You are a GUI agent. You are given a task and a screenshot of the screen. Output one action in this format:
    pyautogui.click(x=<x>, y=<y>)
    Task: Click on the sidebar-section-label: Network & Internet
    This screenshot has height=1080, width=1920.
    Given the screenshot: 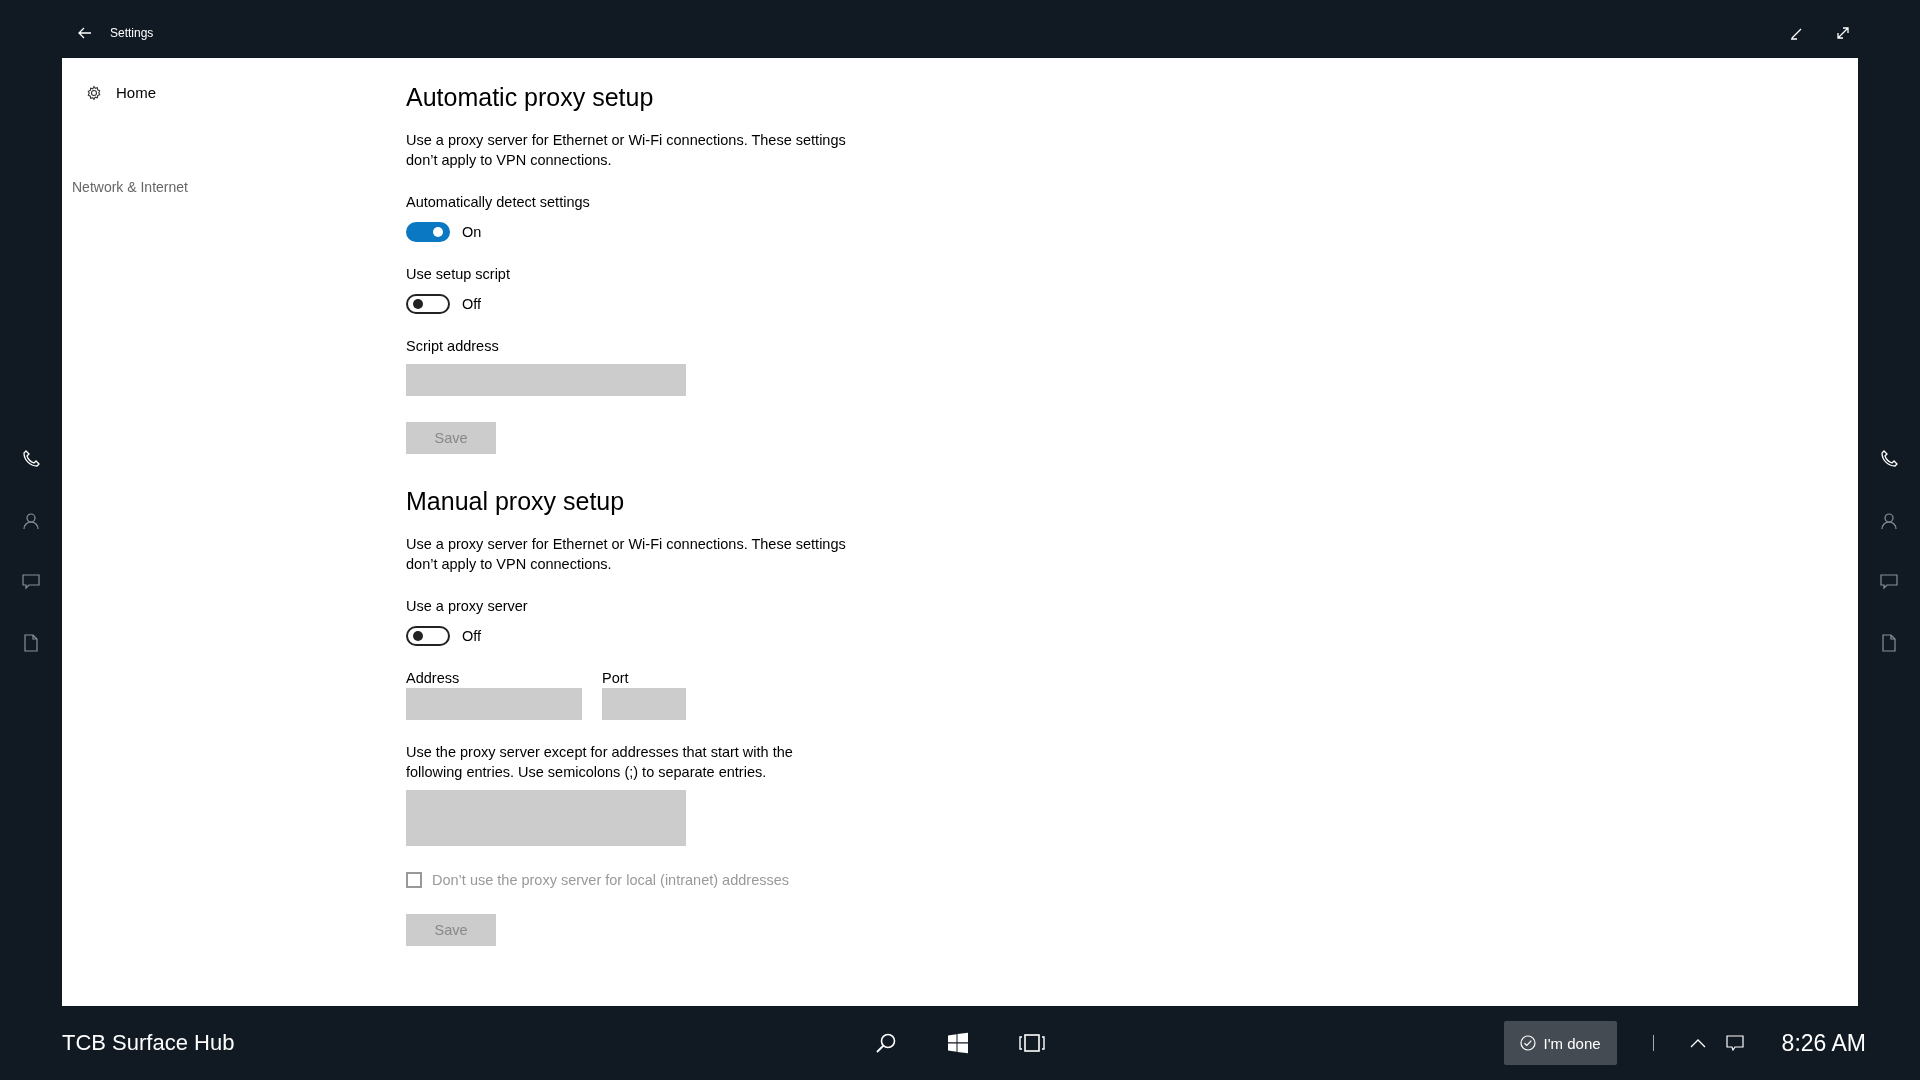 What is the action you would take?
    pyautogui.click(x=130, y=187)
    